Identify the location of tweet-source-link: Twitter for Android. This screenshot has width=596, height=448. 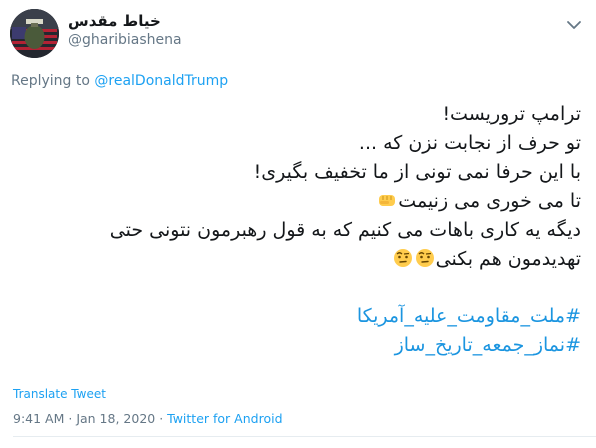
(224, 418).